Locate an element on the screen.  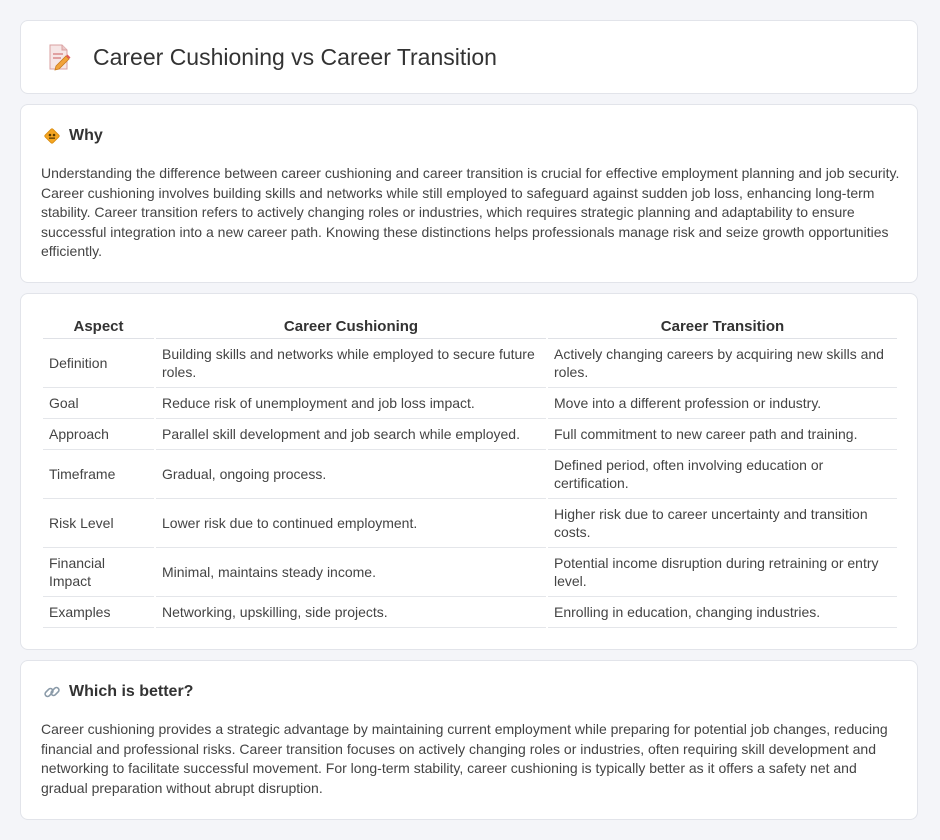
row-aspect: Examples is located at coordinates (98, 612).